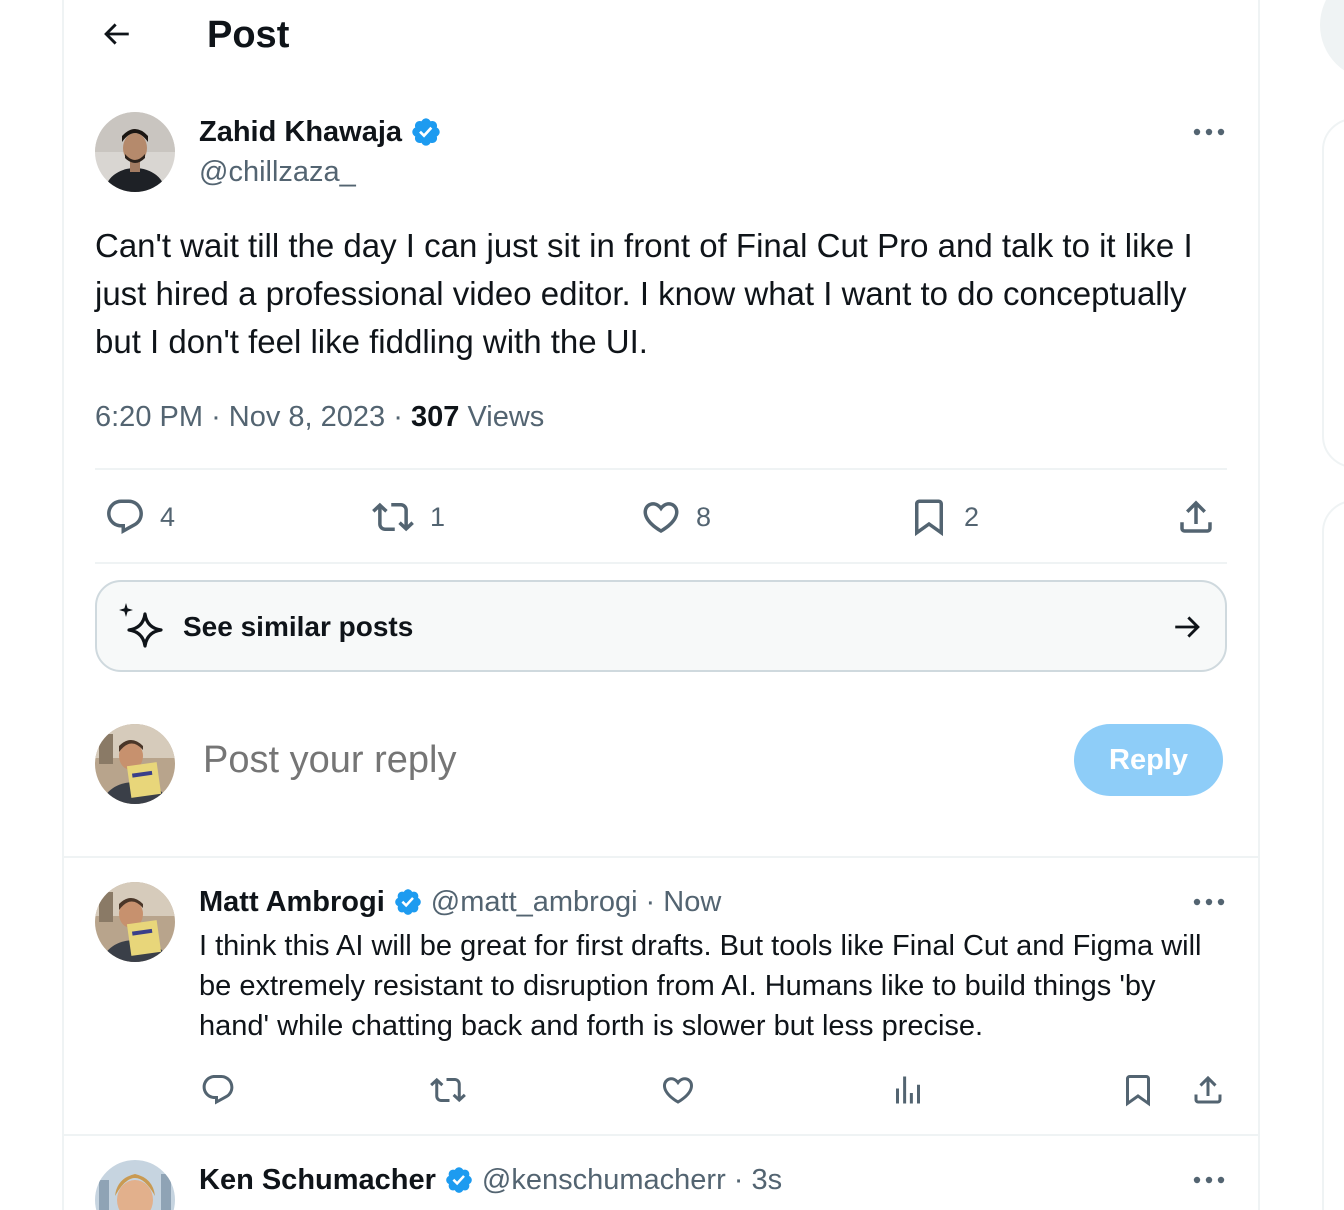  What do you see at coordinates (1332, 40) in the screenshot?
I see `sidebar-search-box` at bounding box center [1332, 40].